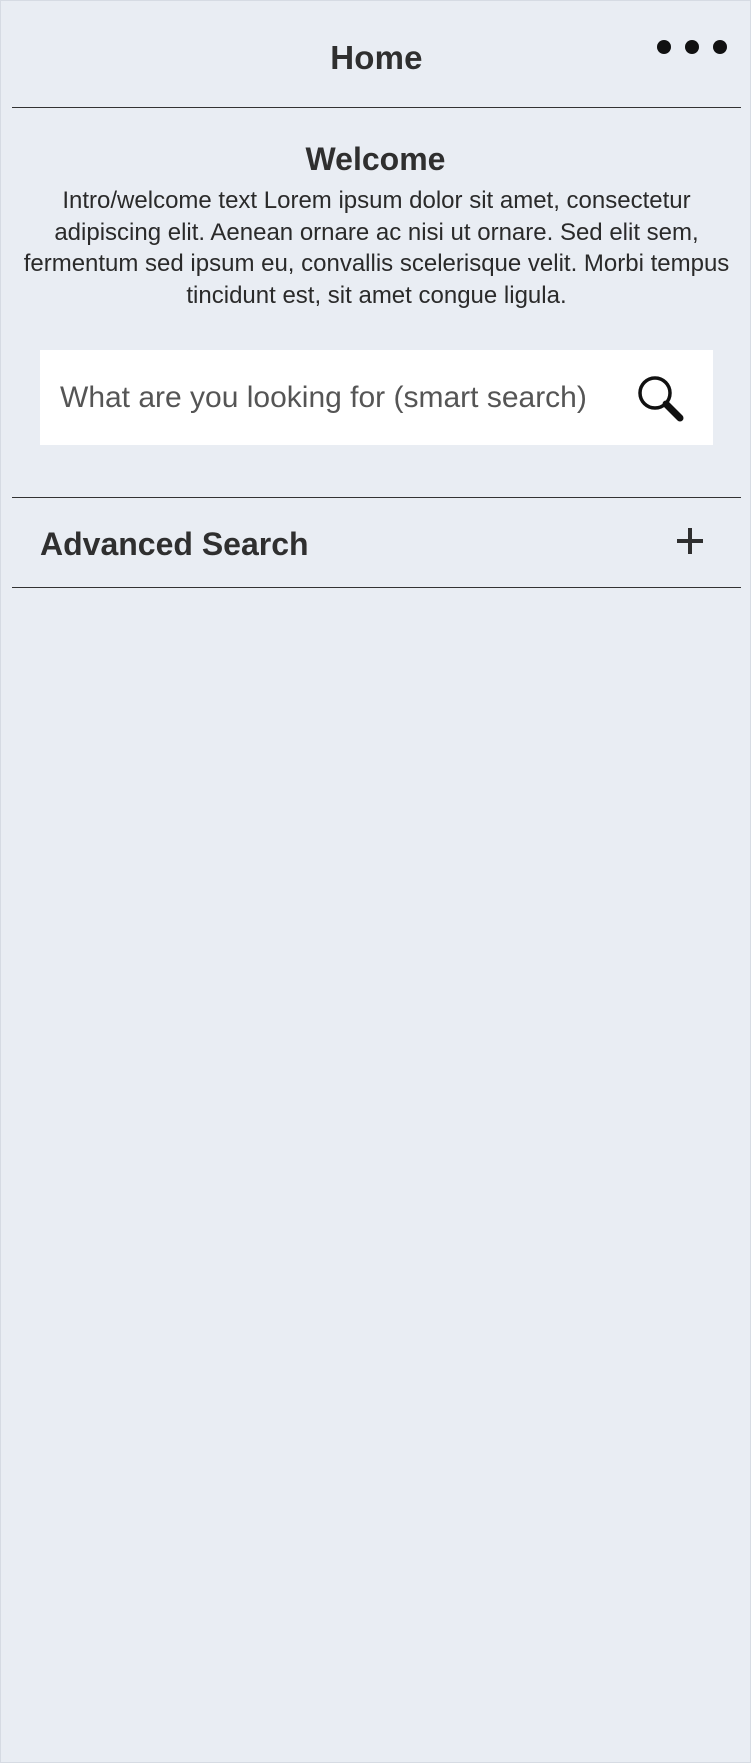  What do you see at coordinates (376, 57) in the screenshot?
I see `page-title: Home` at bounding box center [376, 57].